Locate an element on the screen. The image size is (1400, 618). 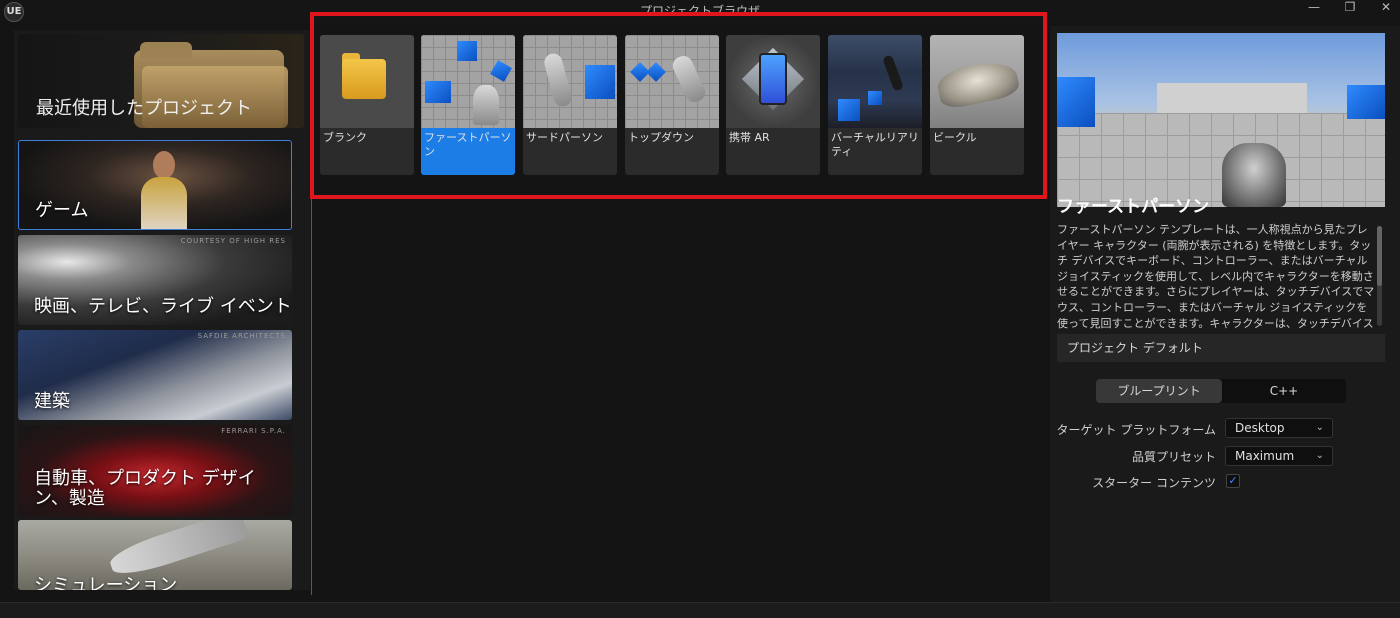
restore-button: ❐ is located at coordinates (1350, 9).